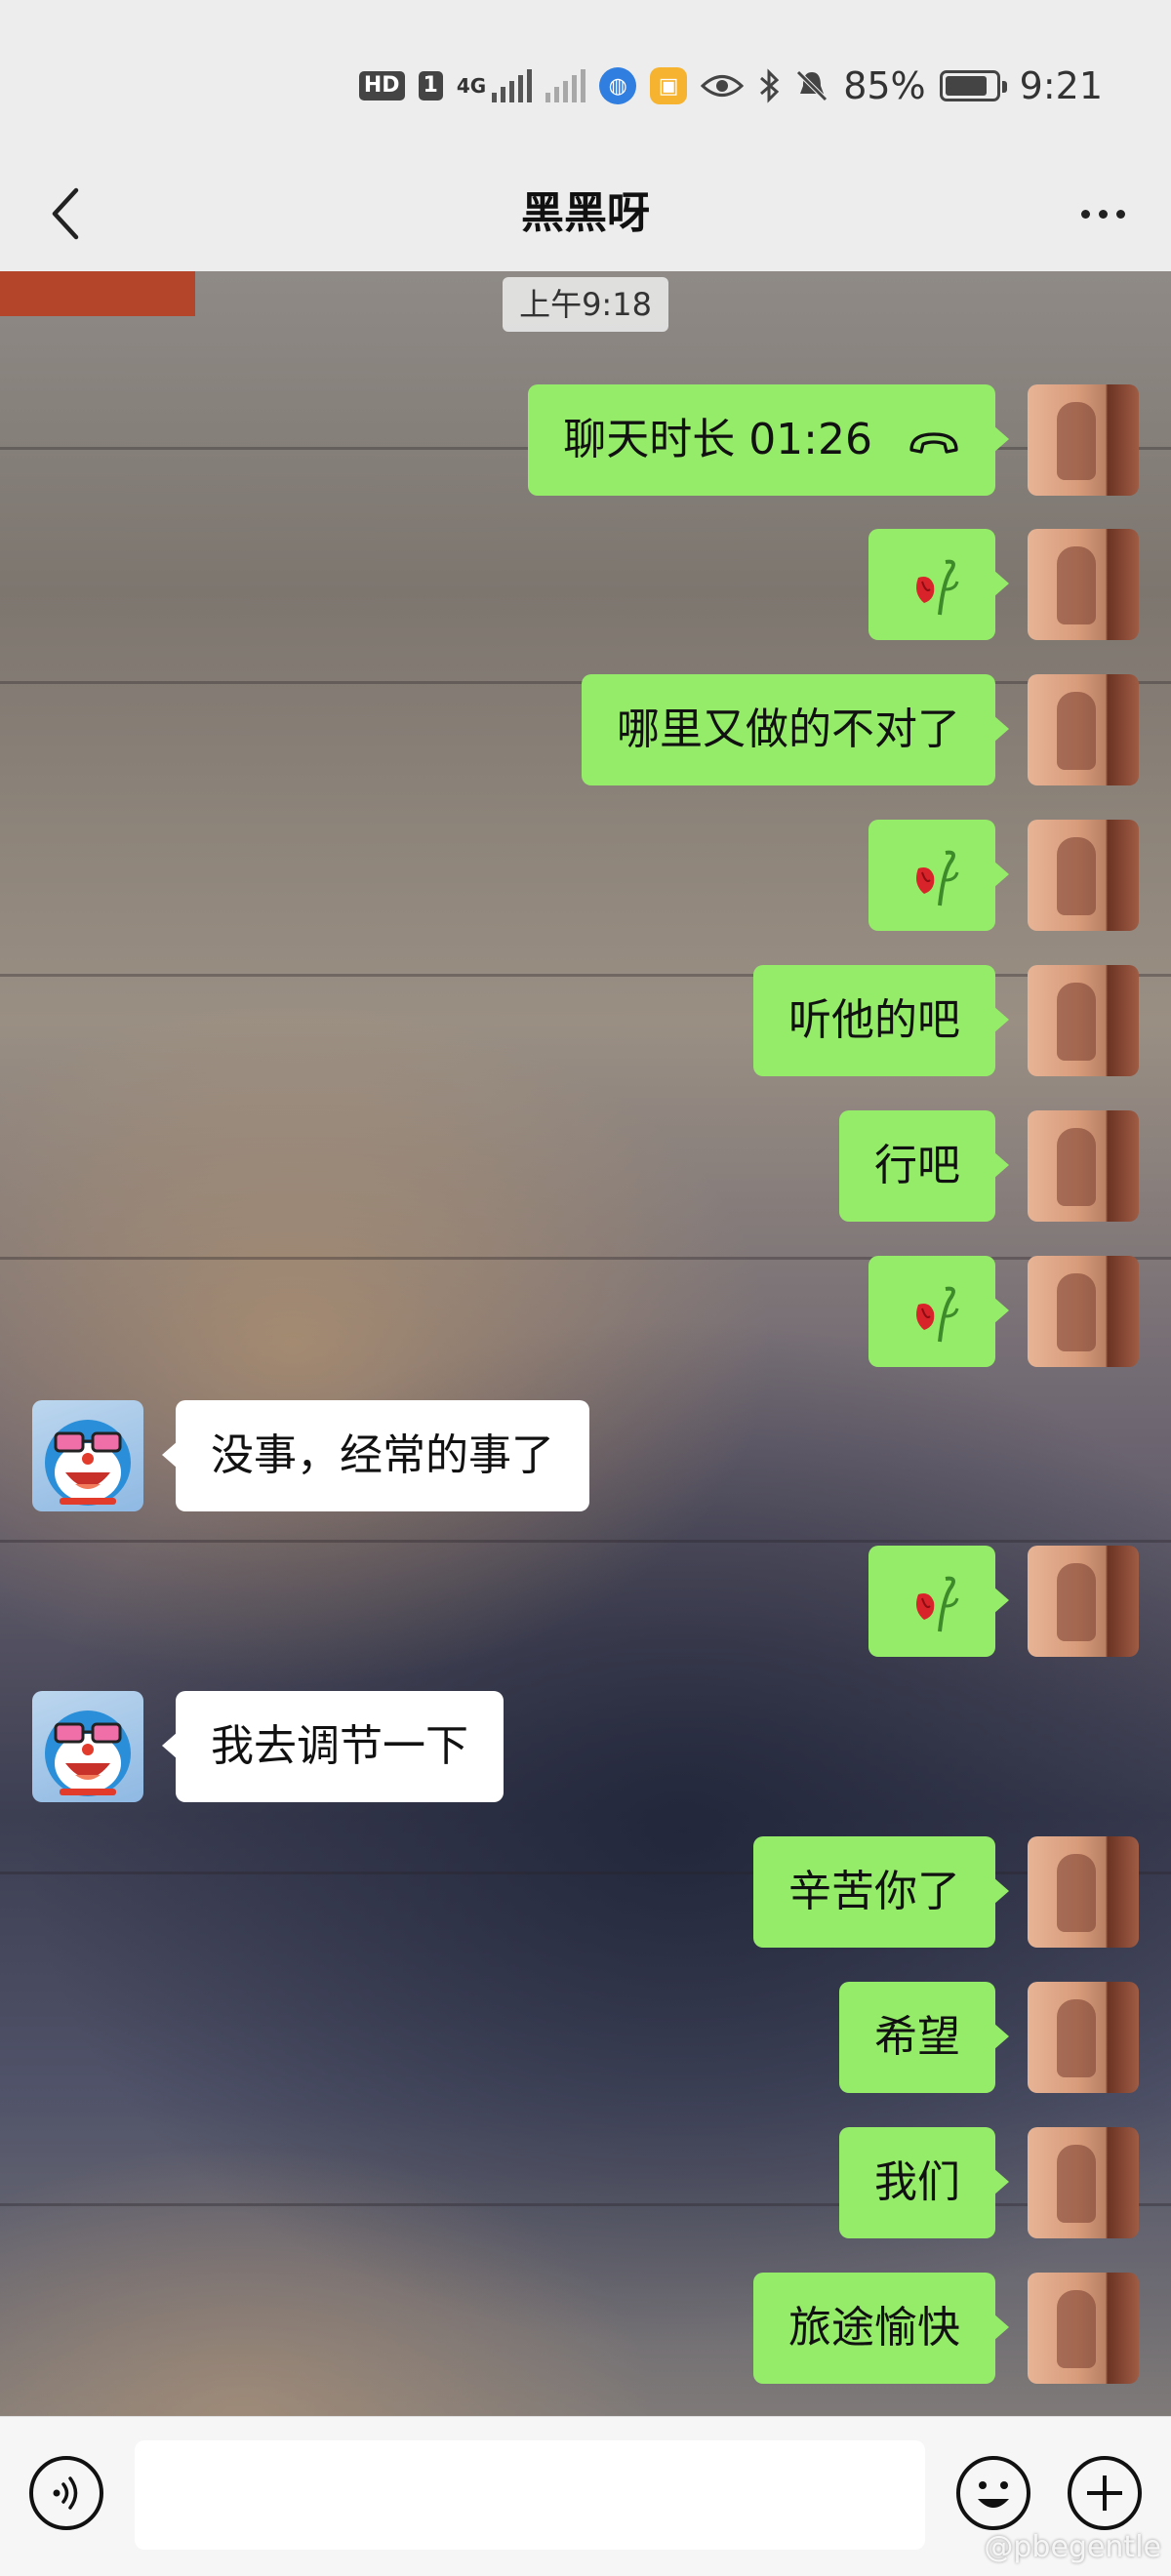 This screenshot has height=2576, width=1171. Describe the element at coordinates (333, 1746) in the screenshot. I see `message-bubble: 我去调节一下` at that location.